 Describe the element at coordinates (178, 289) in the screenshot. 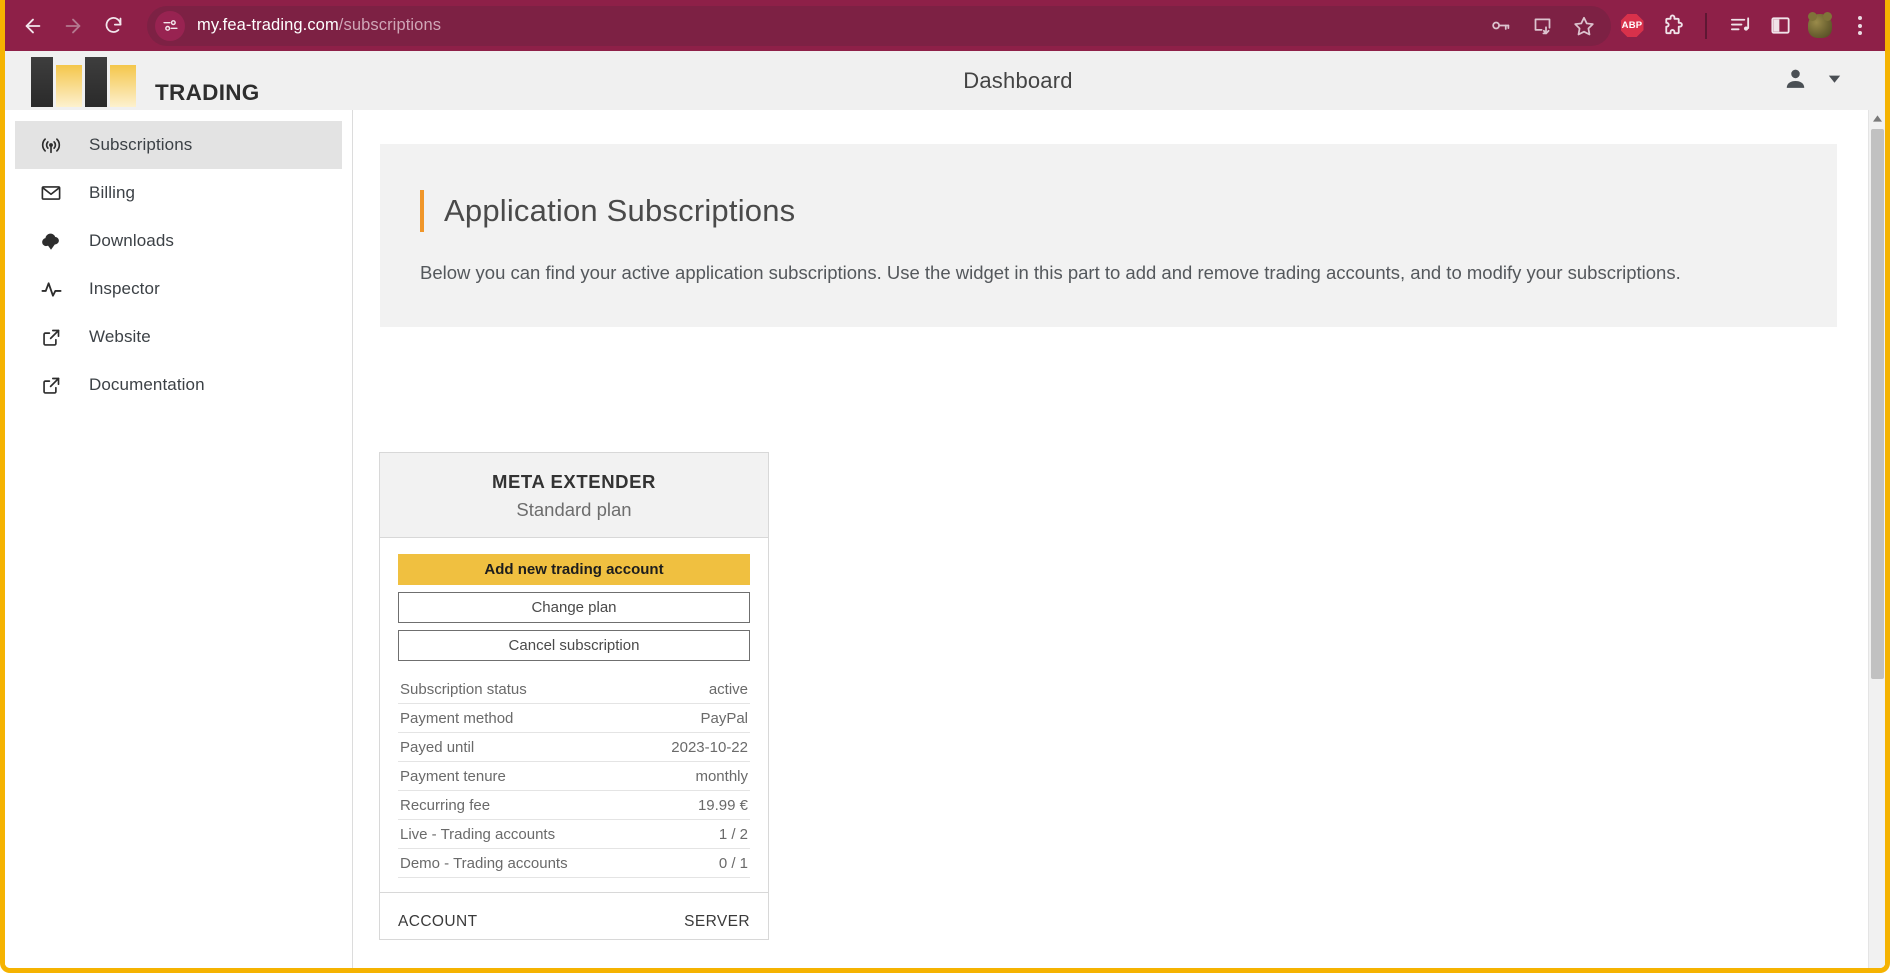

I see `sidebar-item-inspector: Inspector` at that location.